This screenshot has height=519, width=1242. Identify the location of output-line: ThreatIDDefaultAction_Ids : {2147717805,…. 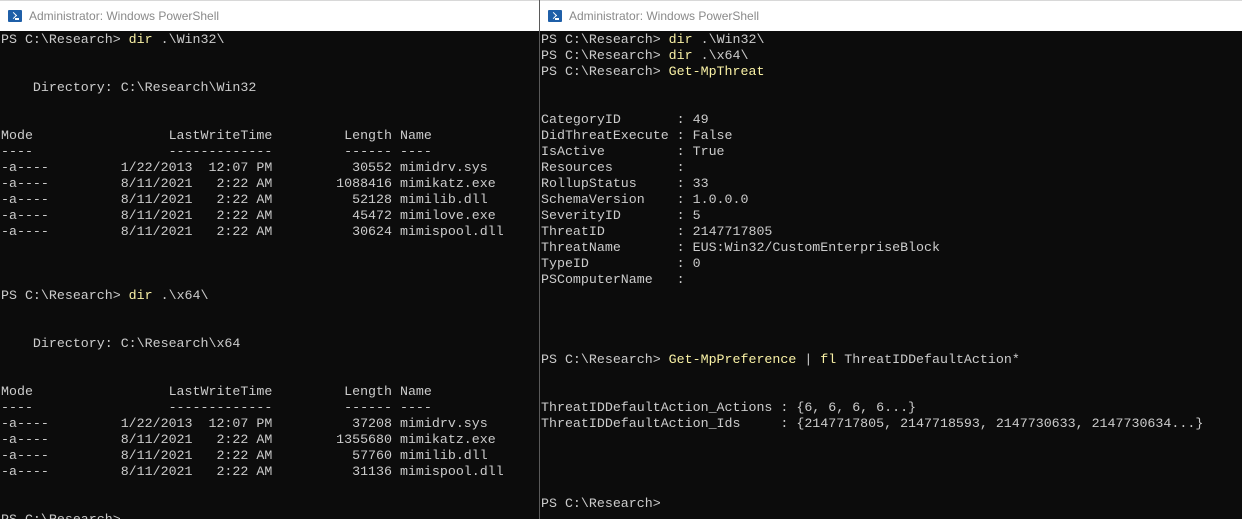
(872, 423).